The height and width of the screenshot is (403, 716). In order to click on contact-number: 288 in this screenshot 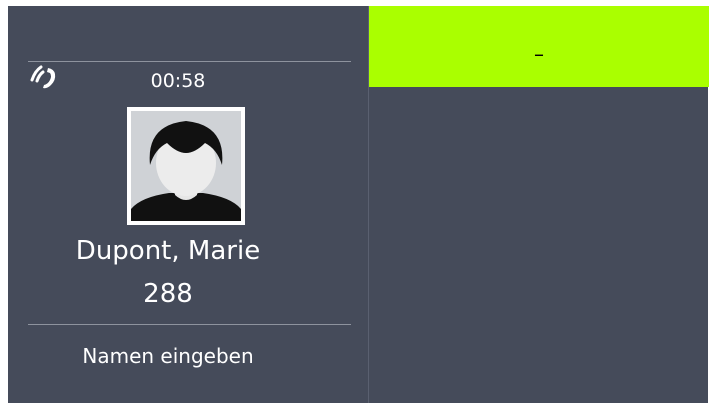, I will do `click(168, 294)`.